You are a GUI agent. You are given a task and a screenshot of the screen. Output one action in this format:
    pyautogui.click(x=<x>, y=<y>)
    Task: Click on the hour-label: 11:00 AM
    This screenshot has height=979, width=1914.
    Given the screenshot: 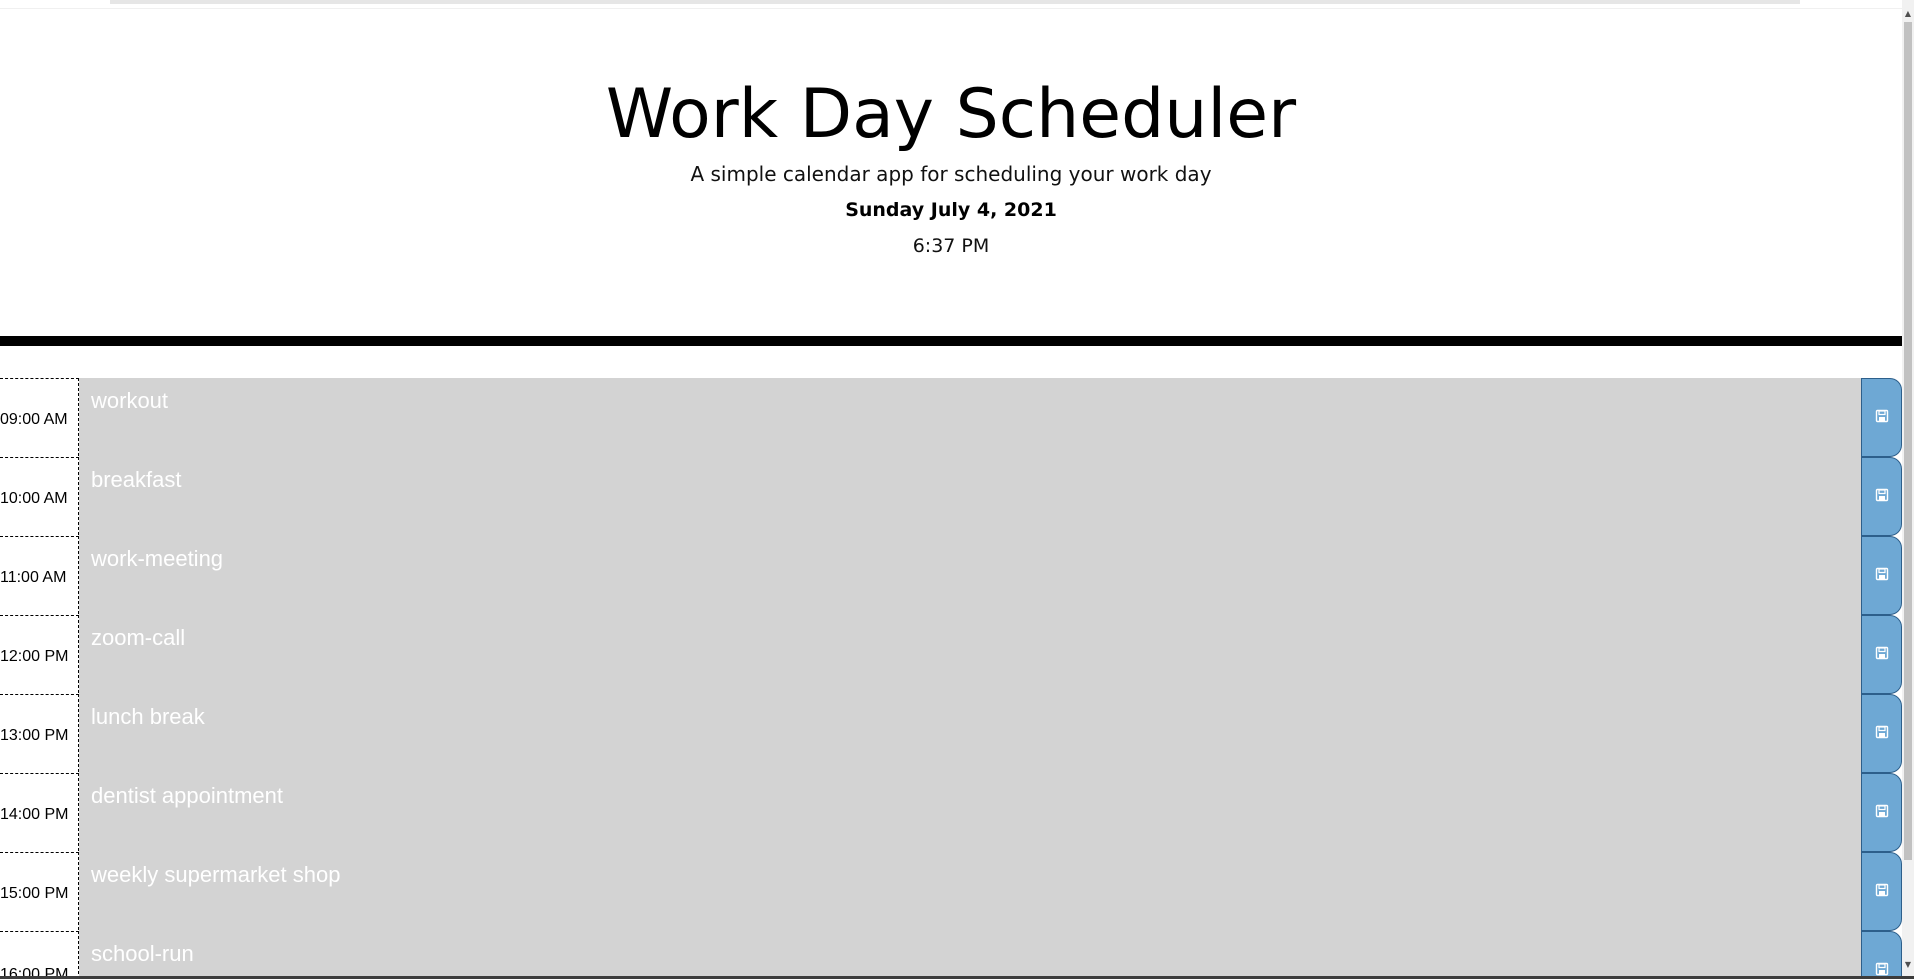 What is the action you would take?
    pyautogui.click(x=39, y=575)
    